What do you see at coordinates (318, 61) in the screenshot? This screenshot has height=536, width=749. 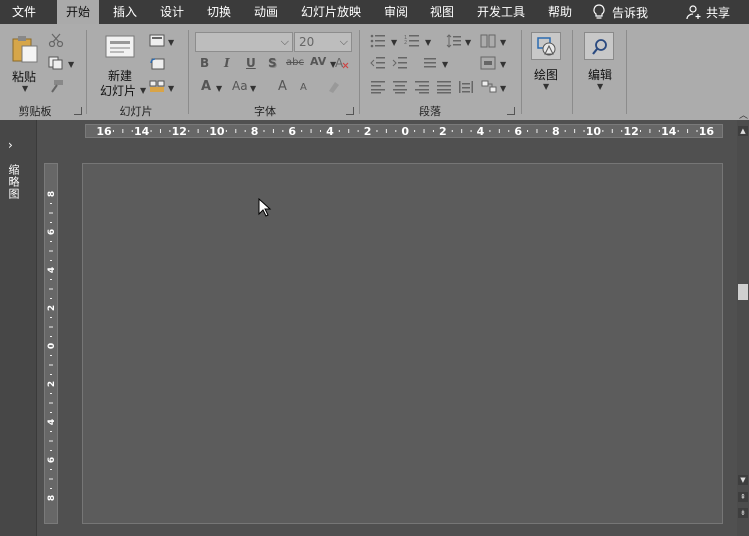 I see `character-spacing-button: AV` at bounding box center [318, 61].